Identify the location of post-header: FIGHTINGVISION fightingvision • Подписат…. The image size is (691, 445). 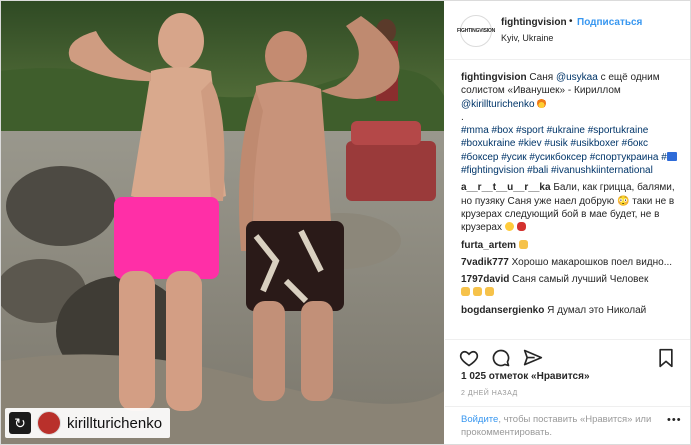
(567, 30).